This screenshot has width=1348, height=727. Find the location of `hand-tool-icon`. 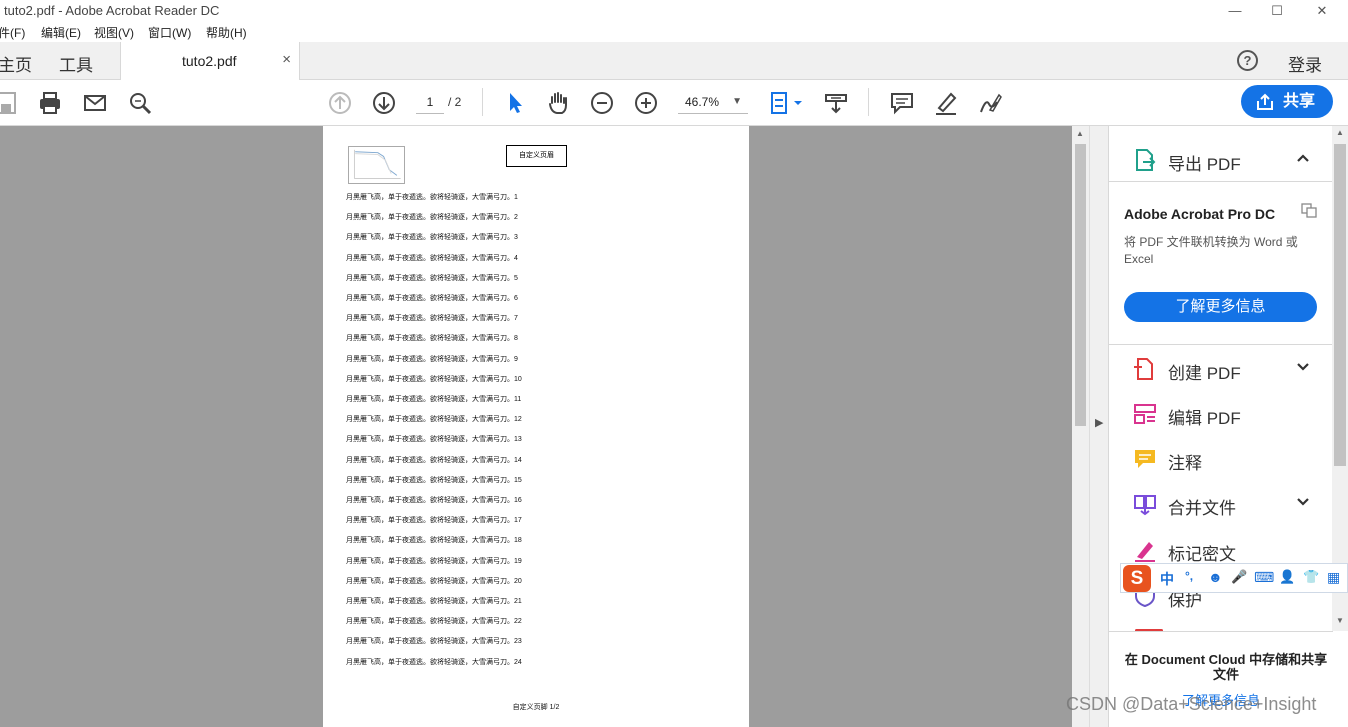

hand-tool-icon is located at coordinates (558, 103).